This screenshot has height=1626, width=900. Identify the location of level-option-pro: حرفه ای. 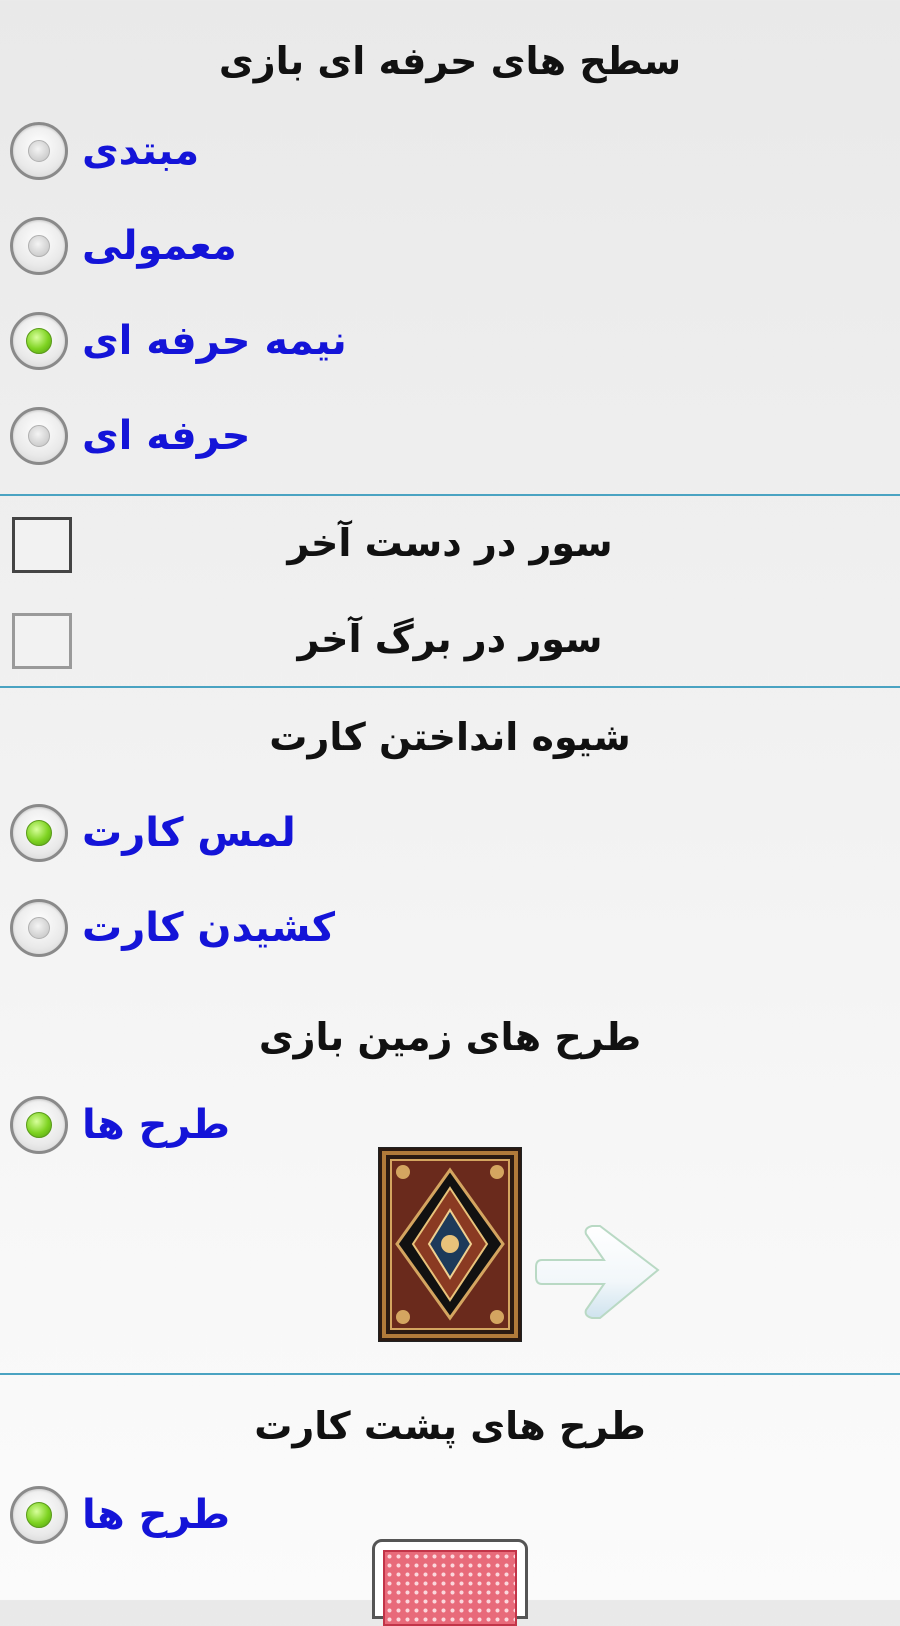
(130, 436).